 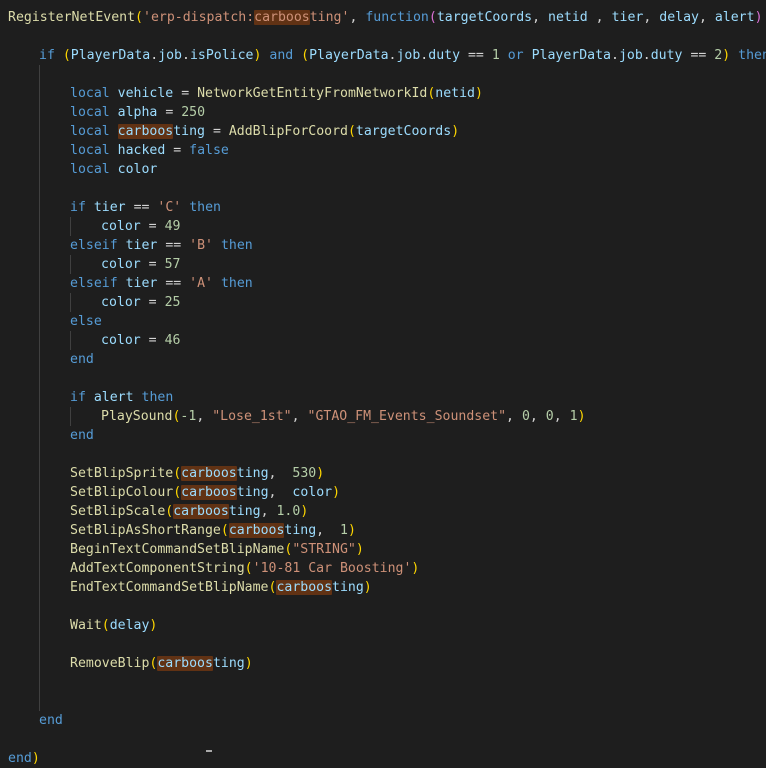 What do you see at coordinates (383, 492) in the screenshot?
I see `code-line: SetBlipColour(carboosting, color)` at bounding box center [383, 492].